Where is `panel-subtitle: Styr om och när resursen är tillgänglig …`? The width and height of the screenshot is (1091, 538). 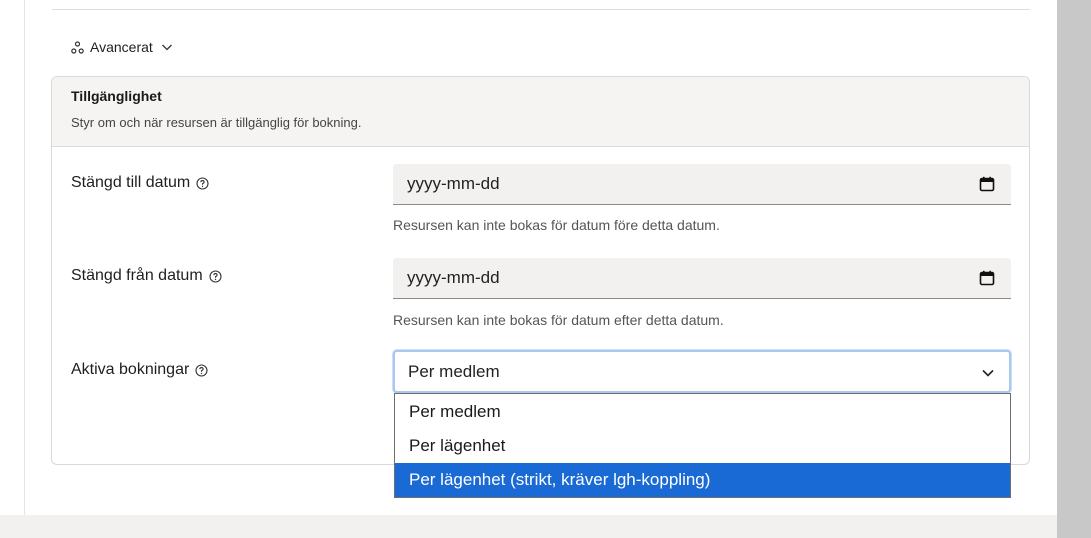
panel-subtitle: Styr om och när resursen är tillgänglig … is located at coordinates (216, 122).